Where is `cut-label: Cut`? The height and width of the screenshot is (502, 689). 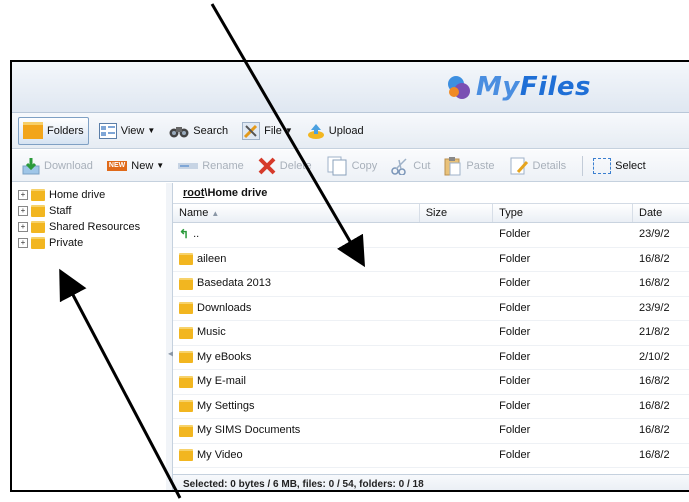 cut-label: Cut is located at coordinates (422, 165).